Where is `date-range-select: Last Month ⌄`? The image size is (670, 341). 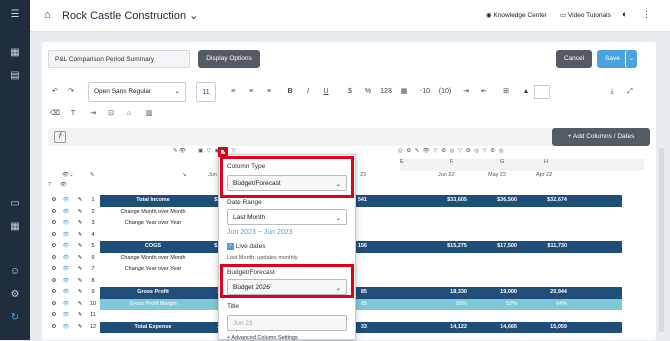 date-range-select: Last Month ⌄ is located at coordinates (287, 217).